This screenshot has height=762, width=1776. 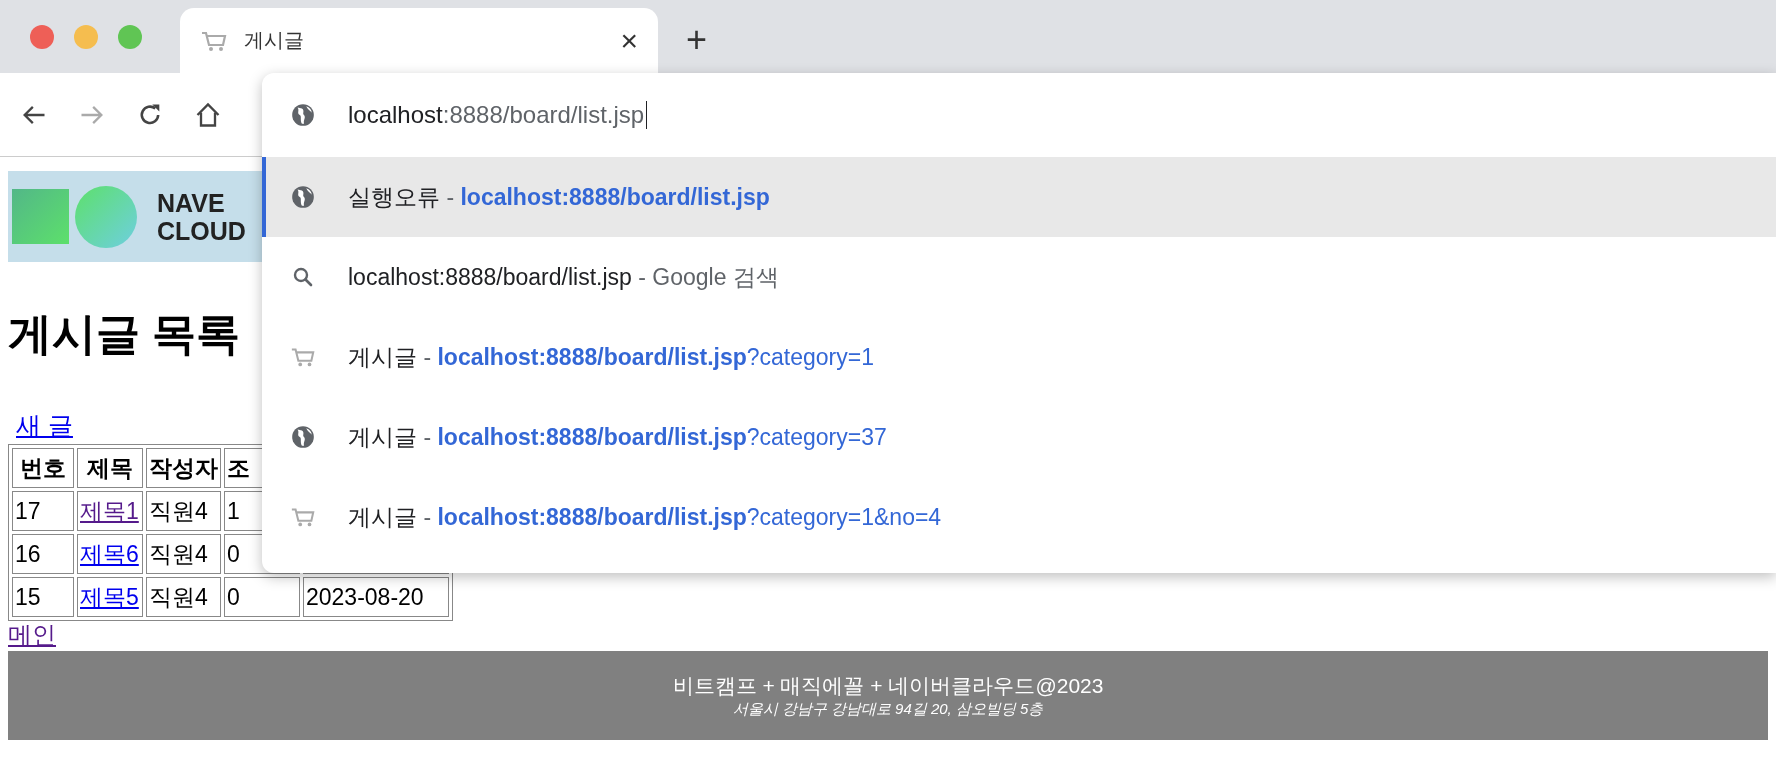 I want to click on table-cell: 17, so click(x=43, y=511).